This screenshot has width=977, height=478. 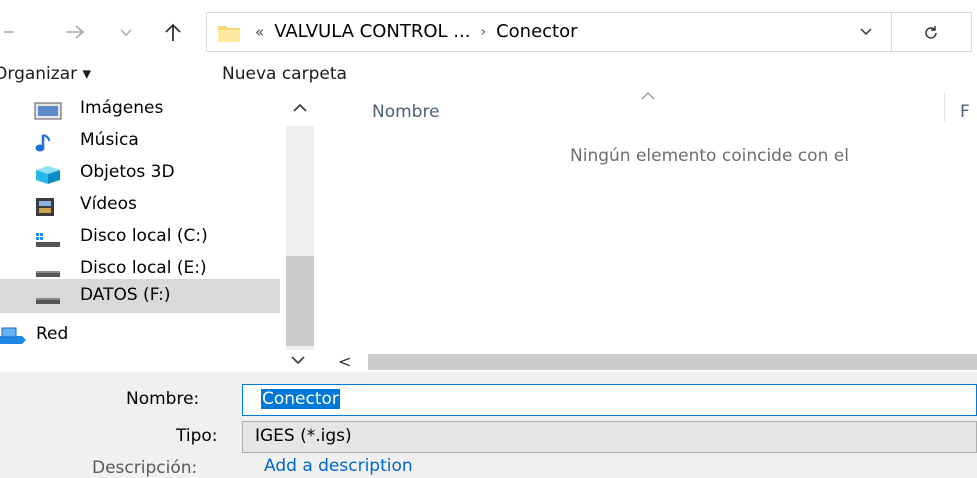 What do you see at coordinates (45, 207) in the screenshot?
I see `videos-icon` at bounding box center [45, 207].